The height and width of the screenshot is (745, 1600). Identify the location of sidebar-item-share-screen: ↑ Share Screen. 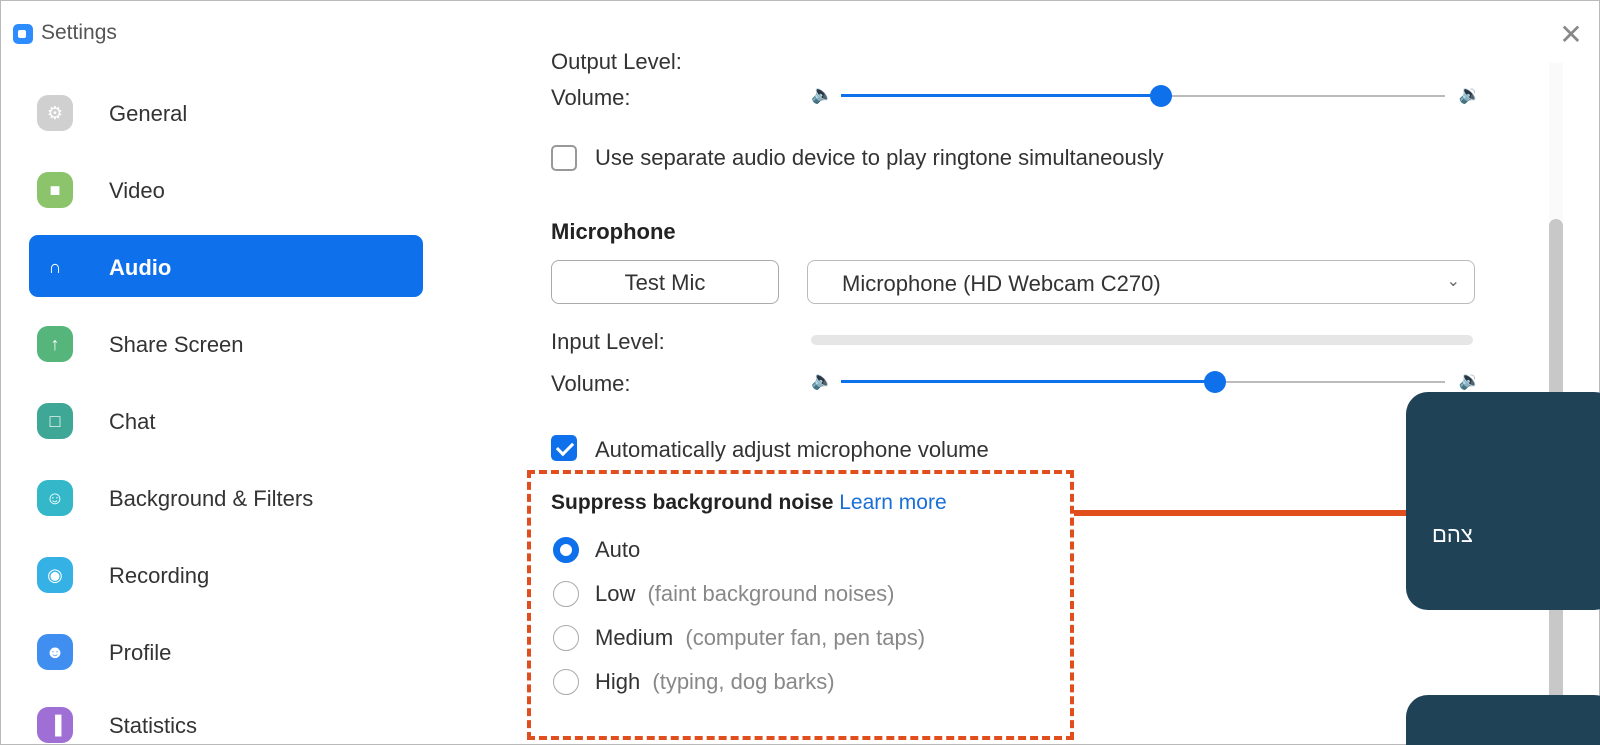
(226, 343).